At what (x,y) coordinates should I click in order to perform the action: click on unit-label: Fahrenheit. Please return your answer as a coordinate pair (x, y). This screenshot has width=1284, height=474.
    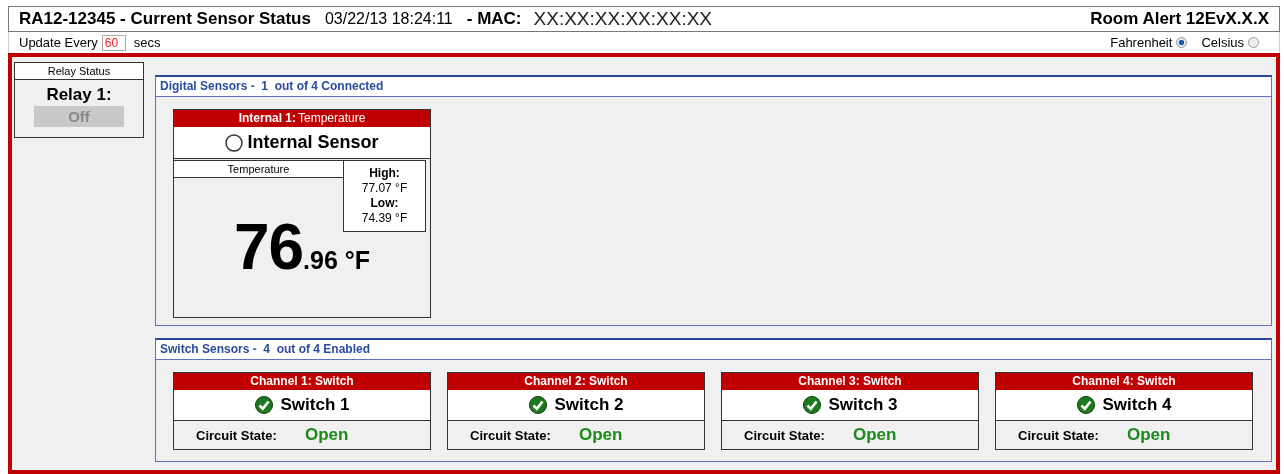
    Looking at the image, I should click on (1141, 42).